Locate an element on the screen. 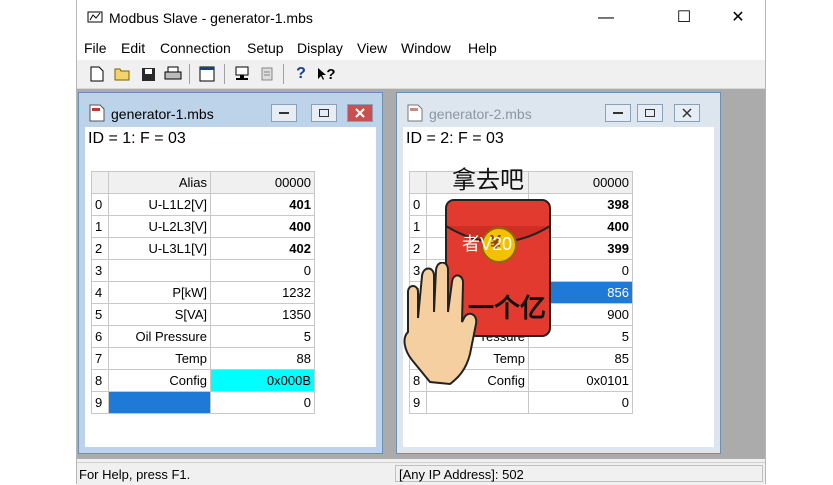  menu-file: File is located at coordinates (95, 48).